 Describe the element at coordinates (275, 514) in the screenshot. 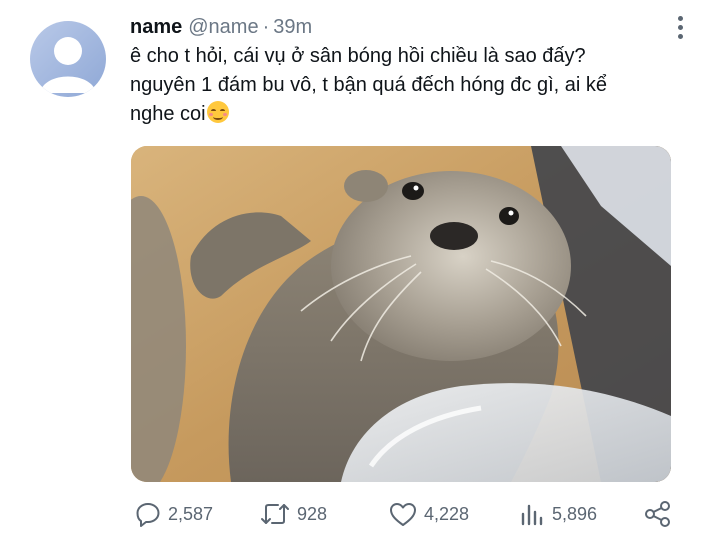

I see `retweet-icon` at that location.